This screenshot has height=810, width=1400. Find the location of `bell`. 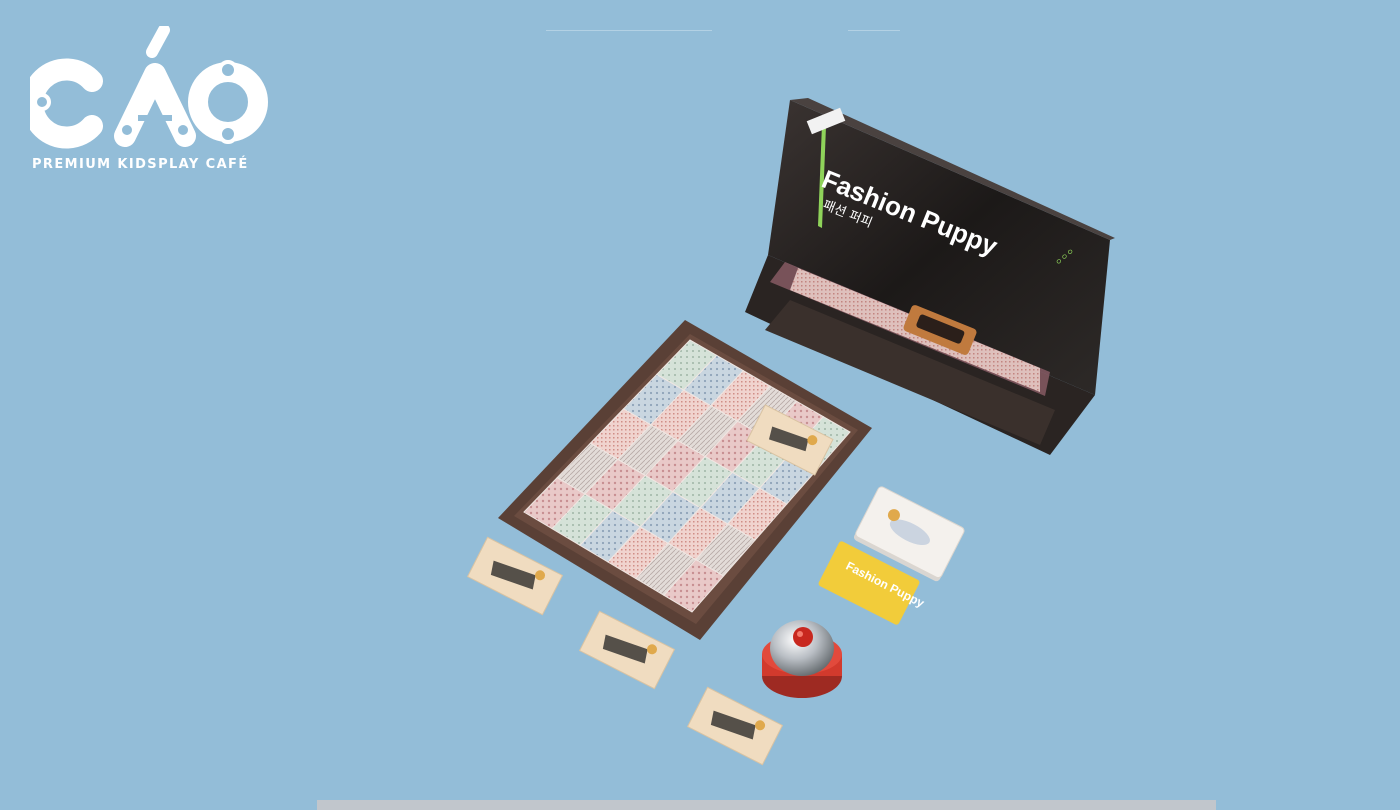

bell is located at coordinates (802, 659).